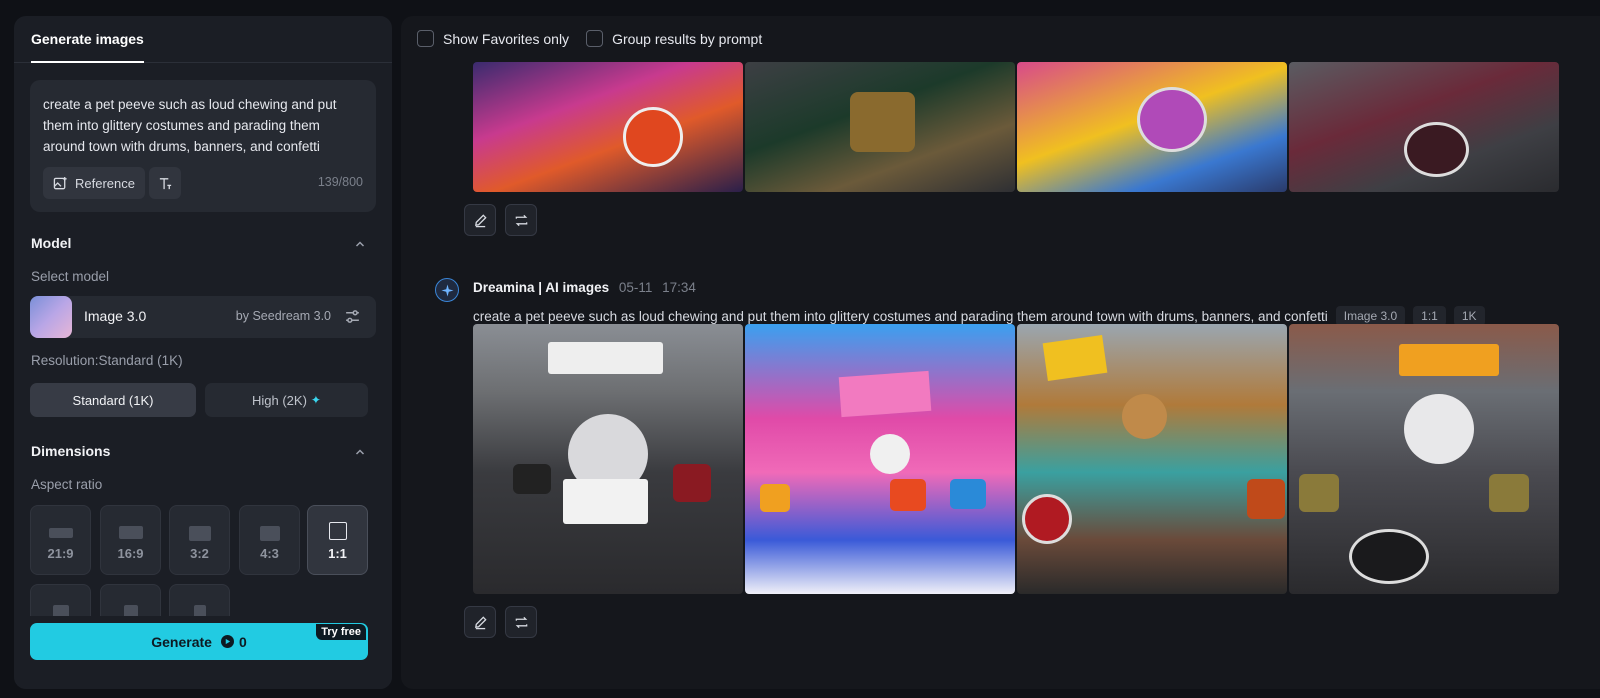 The image size is (1600, 698). What do you see at coordinates (51, 317) in the screenshot?
I see `model-thumbnail` at bounding box center [51, 317].